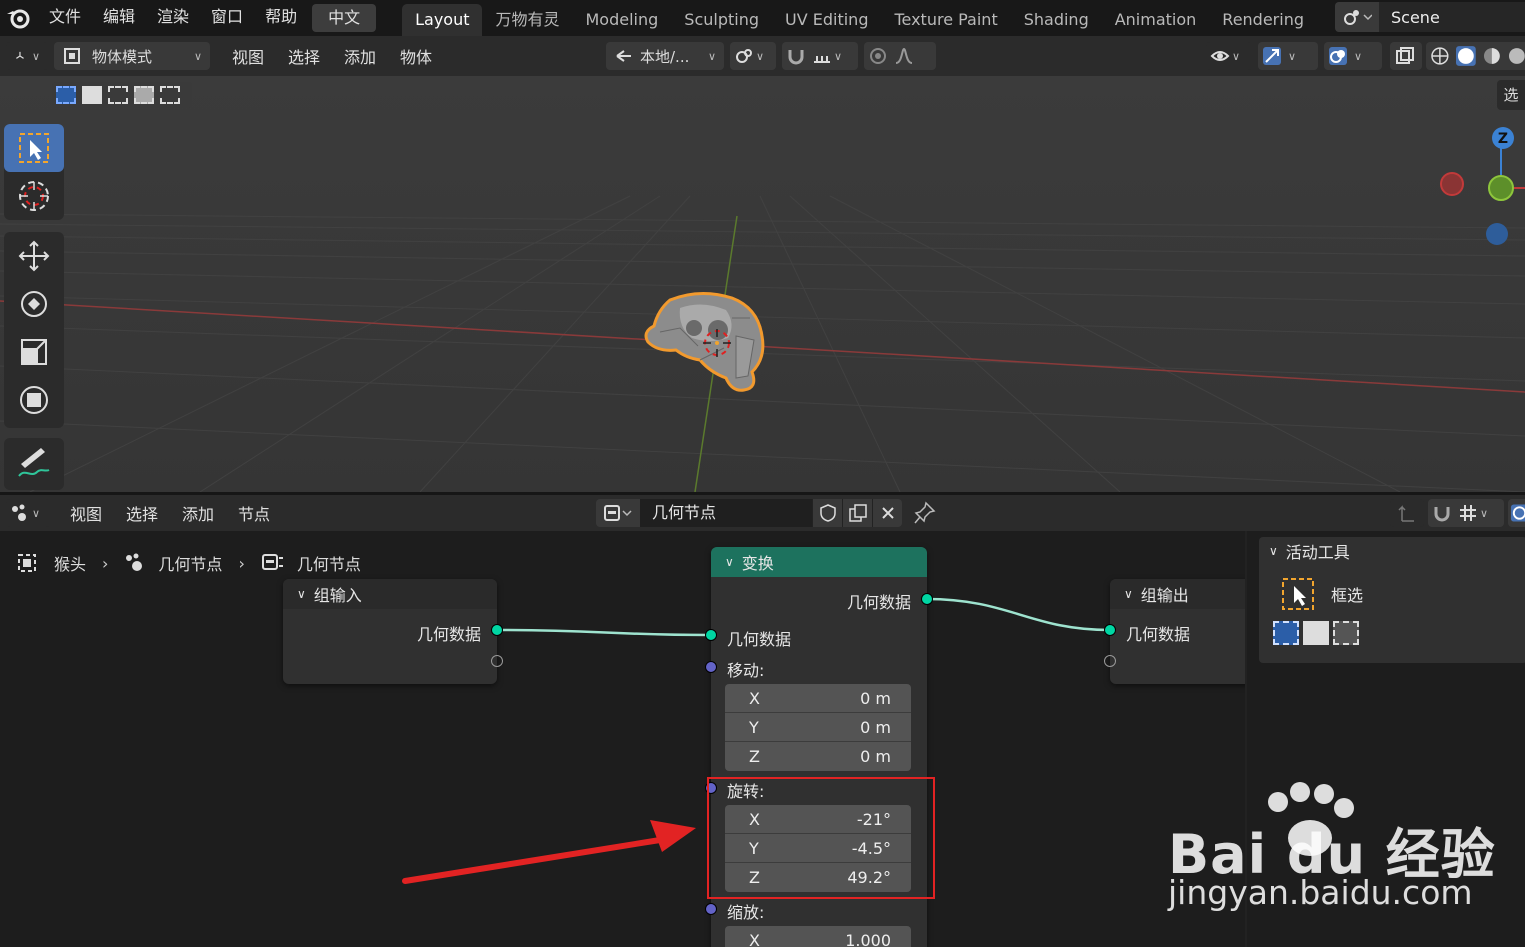 This screenshot has width=1525, height=947. I want to click on axis-neg-x-icon, so click(1452, 184).